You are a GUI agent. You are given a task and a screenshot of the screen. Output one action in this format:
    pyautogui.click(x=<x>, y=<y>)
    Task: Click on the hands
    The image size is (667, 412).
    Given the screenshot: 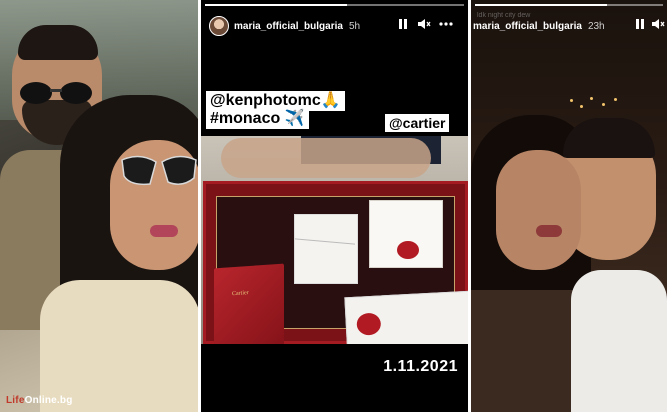 What is the action you would take?
    pyautogui.click(x=326, y=158)
    